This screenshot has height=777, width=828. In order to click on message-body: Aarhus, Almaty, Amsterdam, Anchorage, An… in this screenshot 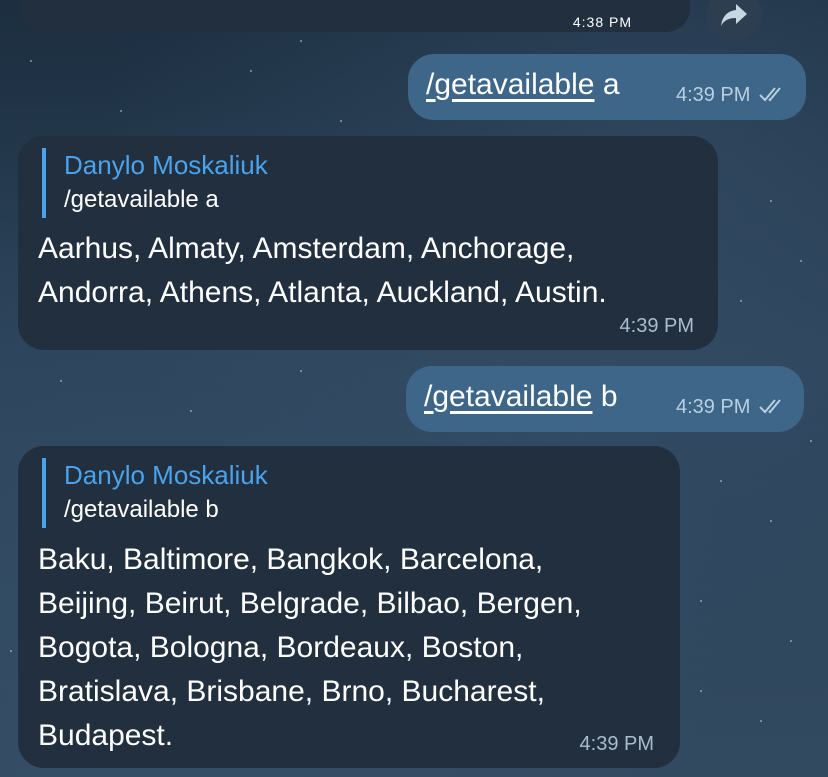, I will do `click(322, 271)`.